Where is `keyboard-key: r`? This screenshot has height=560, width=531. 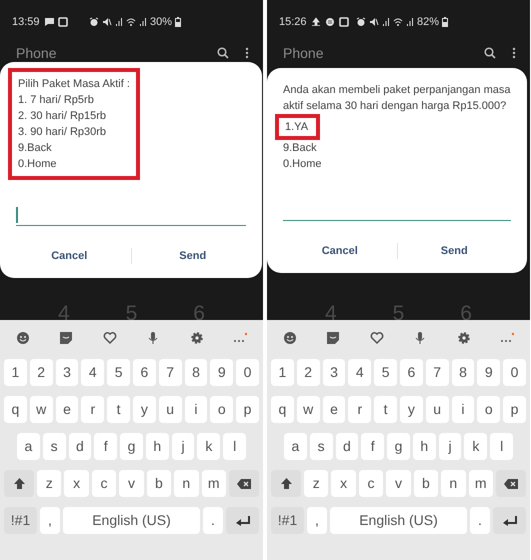 keyboard-key: r is located at coordinates (360, 409).